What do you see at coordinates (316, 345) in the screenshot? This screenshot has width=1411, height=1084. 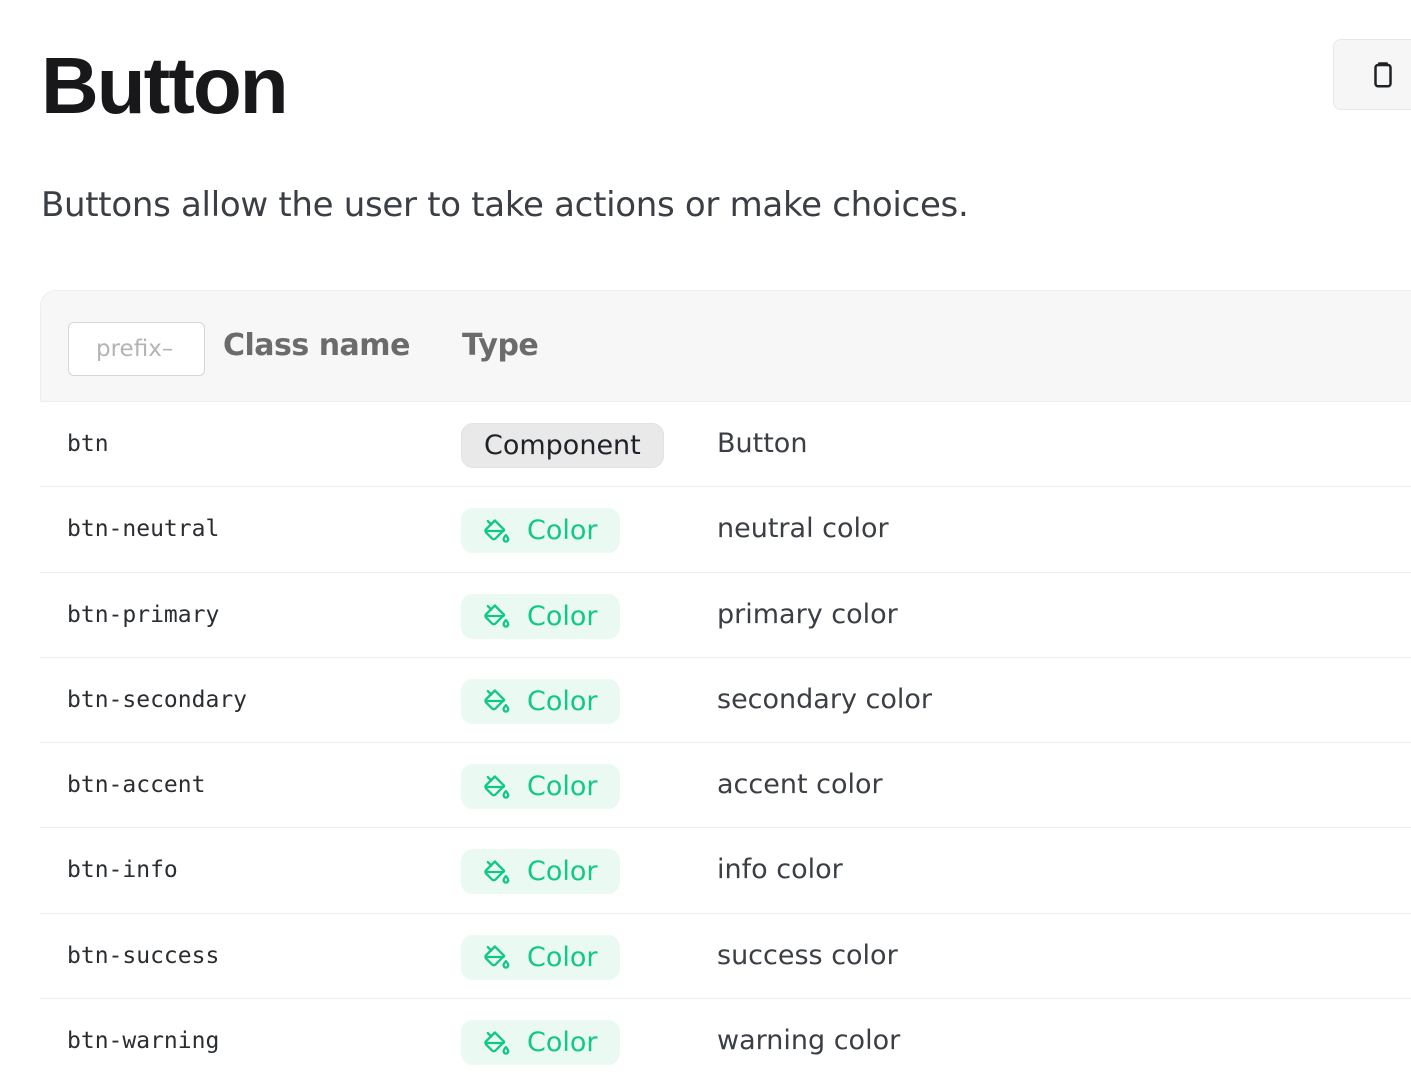 I see `column-header-class-name: Class name` at bounding box center [316, 345].